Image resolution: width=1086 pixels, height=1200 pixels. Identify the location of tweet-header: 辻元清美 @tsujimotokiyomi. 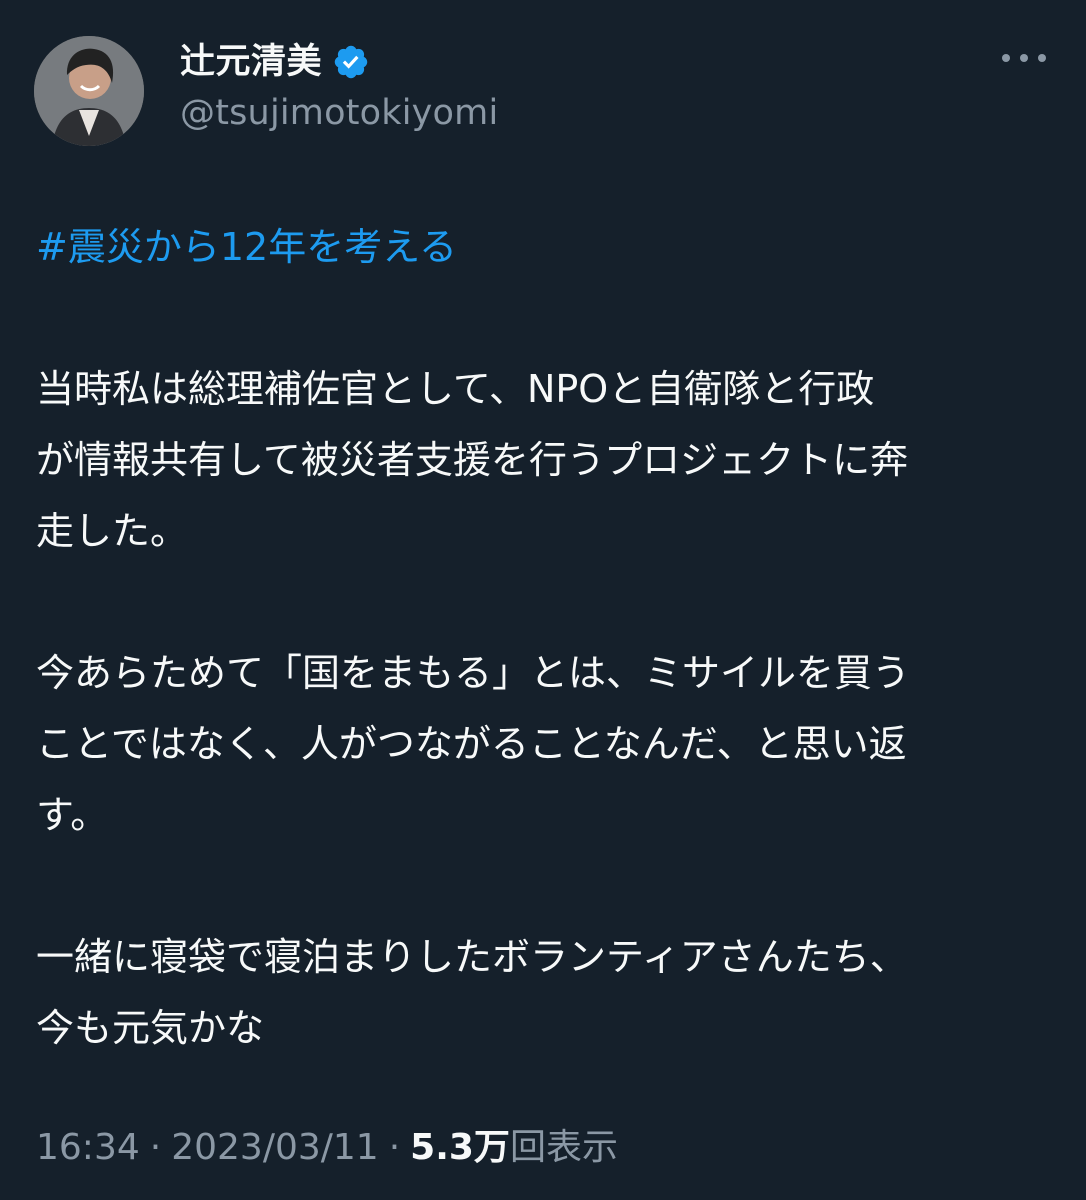
(544, 92).